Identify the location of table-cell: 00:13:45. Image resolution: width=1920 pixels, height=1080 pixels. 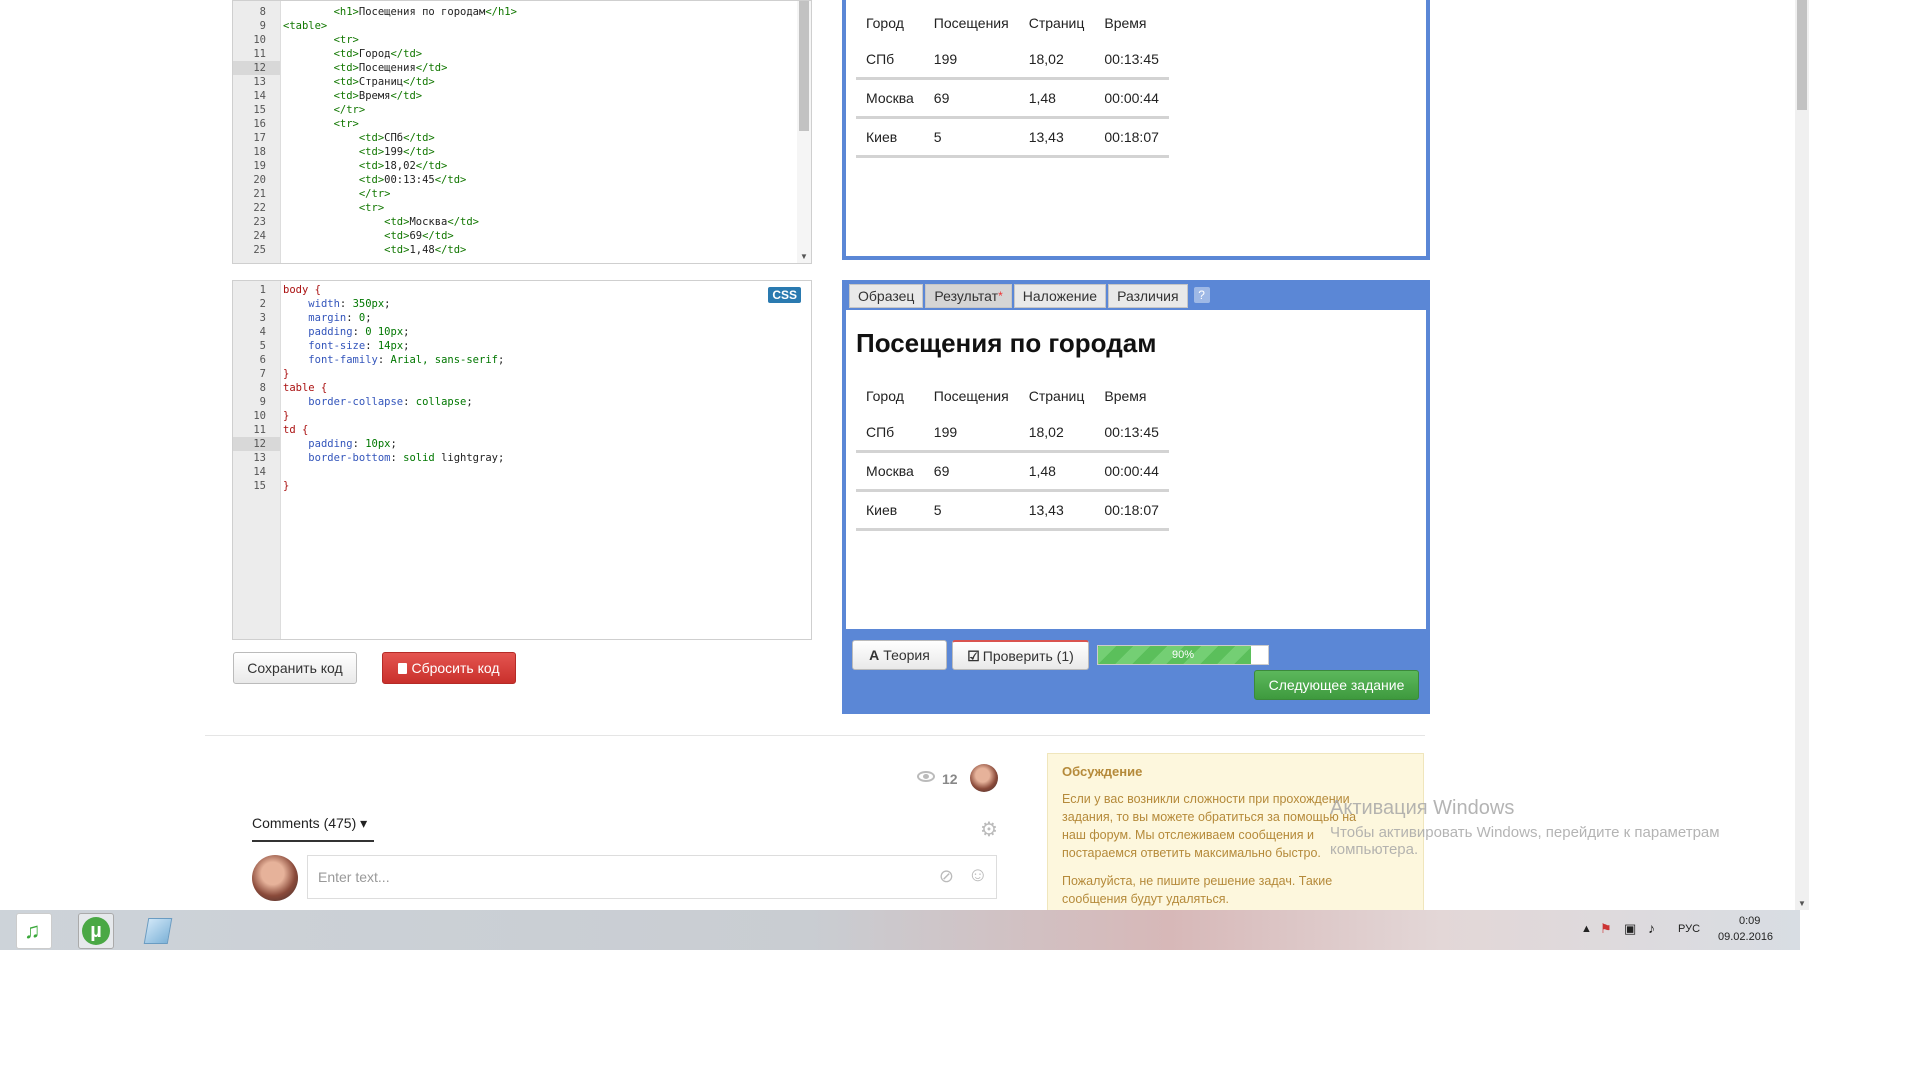
(1131, 433).